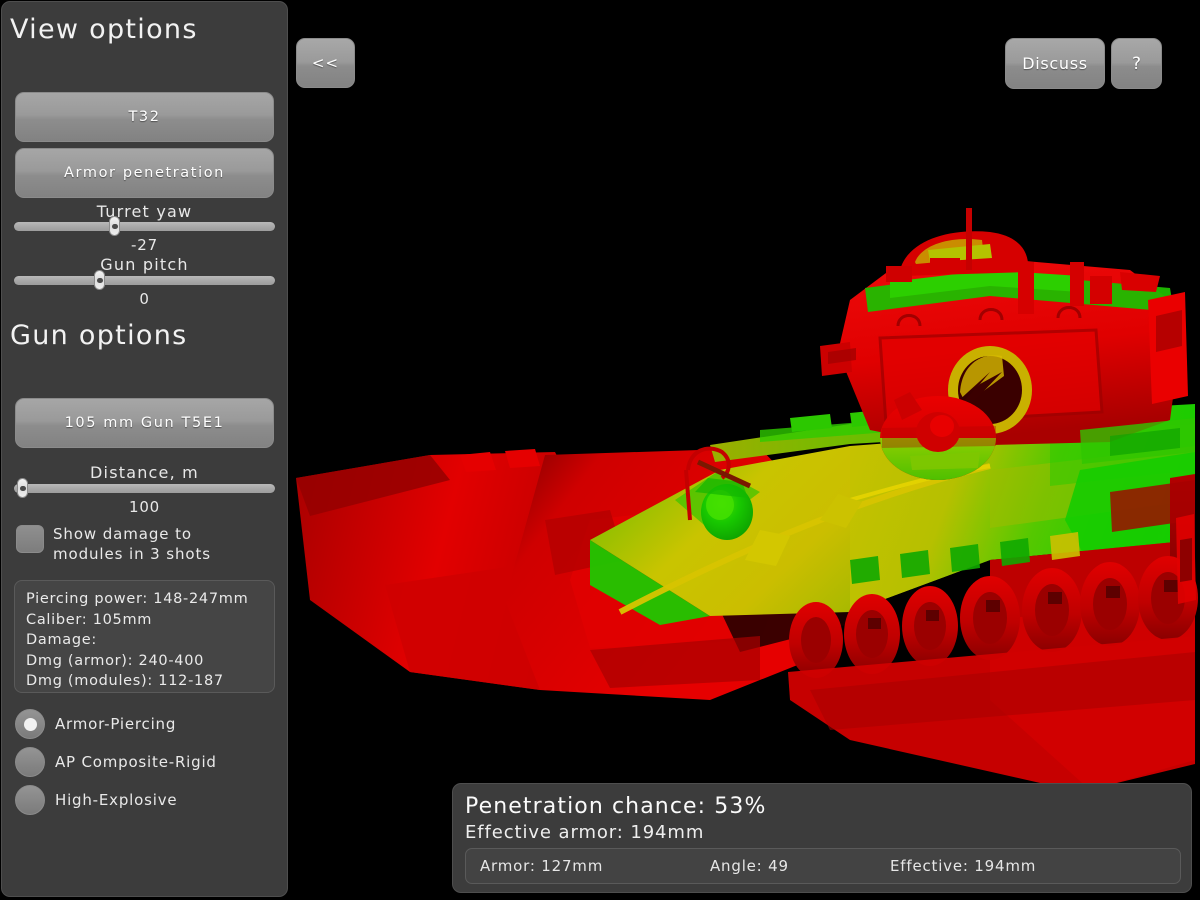  I want to click on gun-pitch-label: Gun pitch, so click(144, 264).